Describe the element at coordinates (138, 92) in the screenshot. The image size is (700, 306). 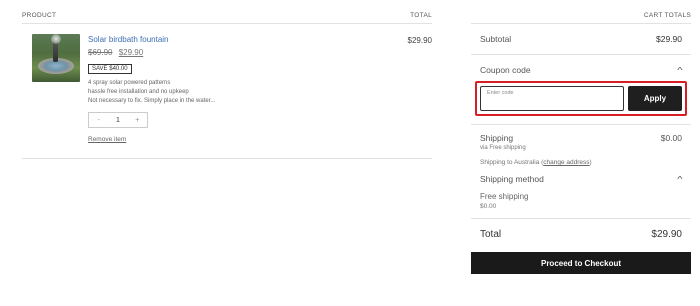
I see `feature-line: hassle free installation and no upkeep` at that location.